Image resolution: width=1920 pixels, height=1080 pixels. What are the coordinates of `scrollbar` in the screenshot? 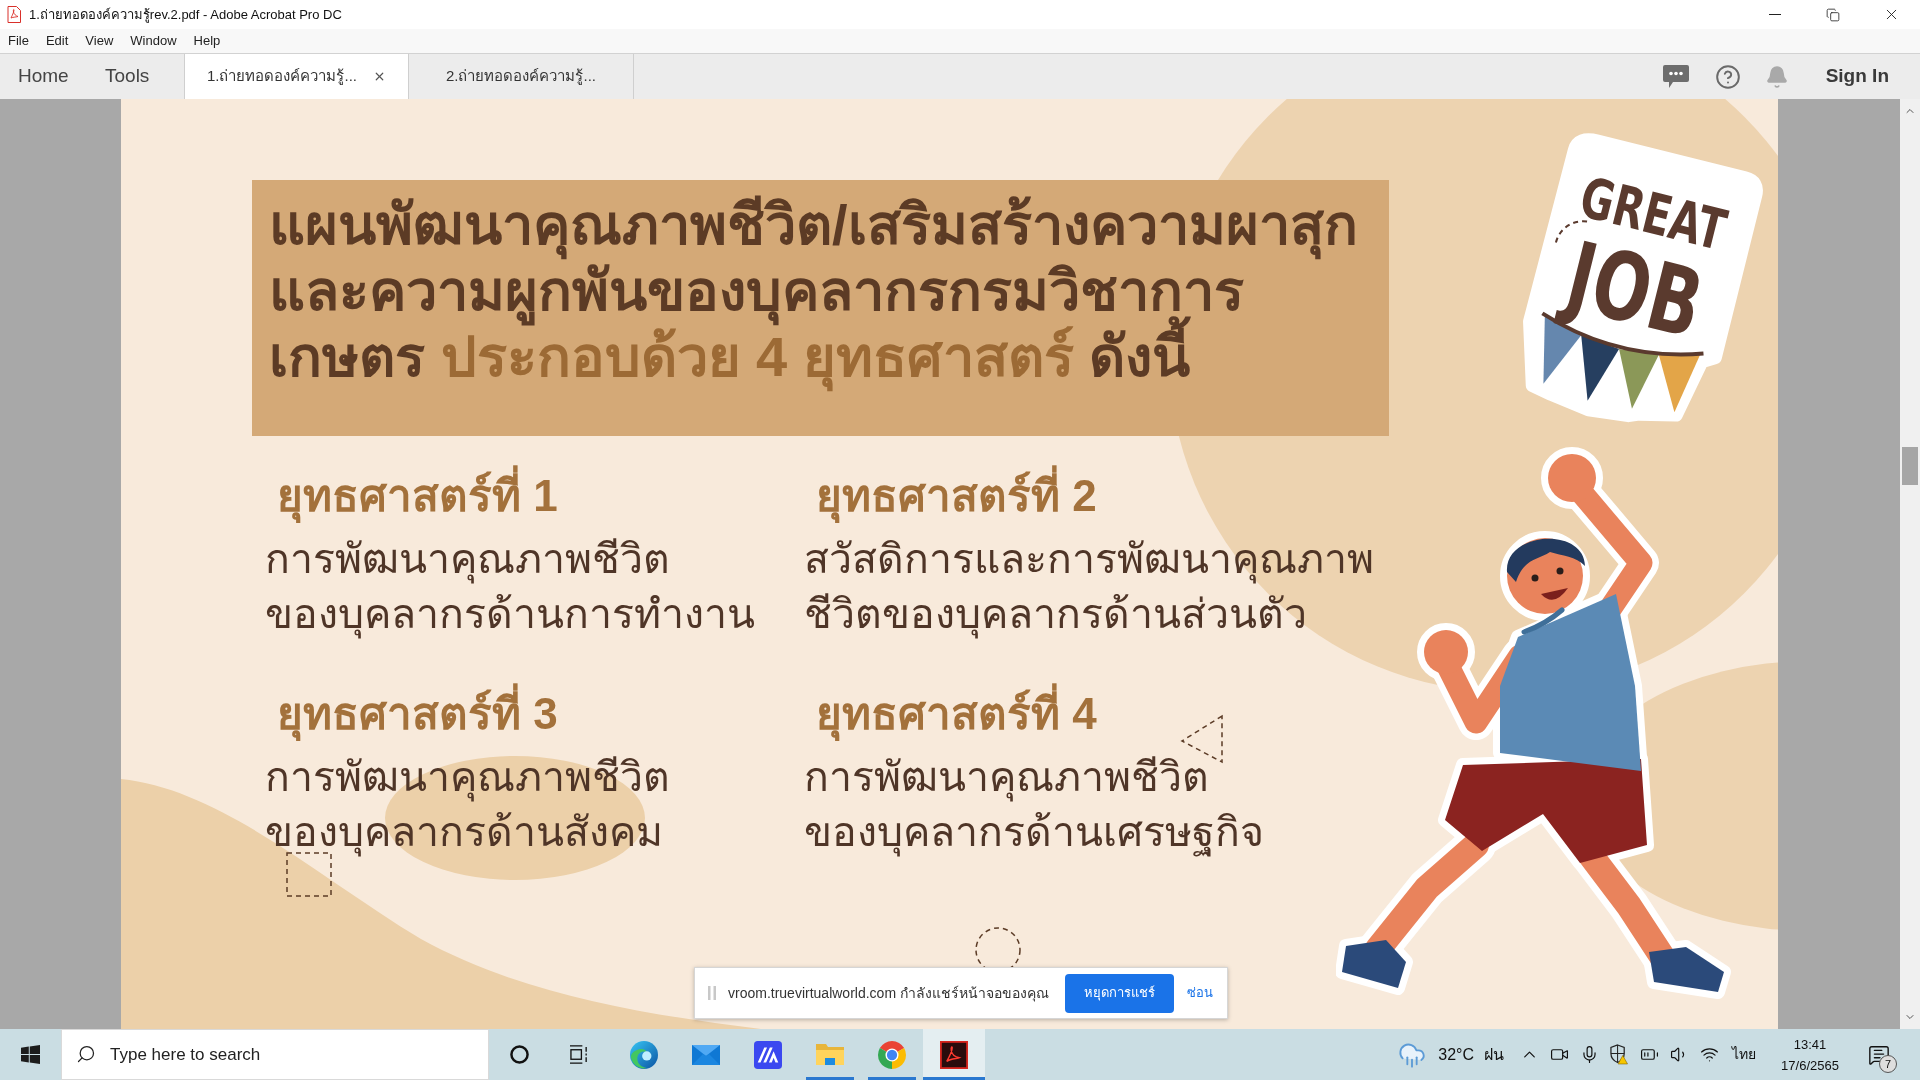 It's located at (1910, 564).